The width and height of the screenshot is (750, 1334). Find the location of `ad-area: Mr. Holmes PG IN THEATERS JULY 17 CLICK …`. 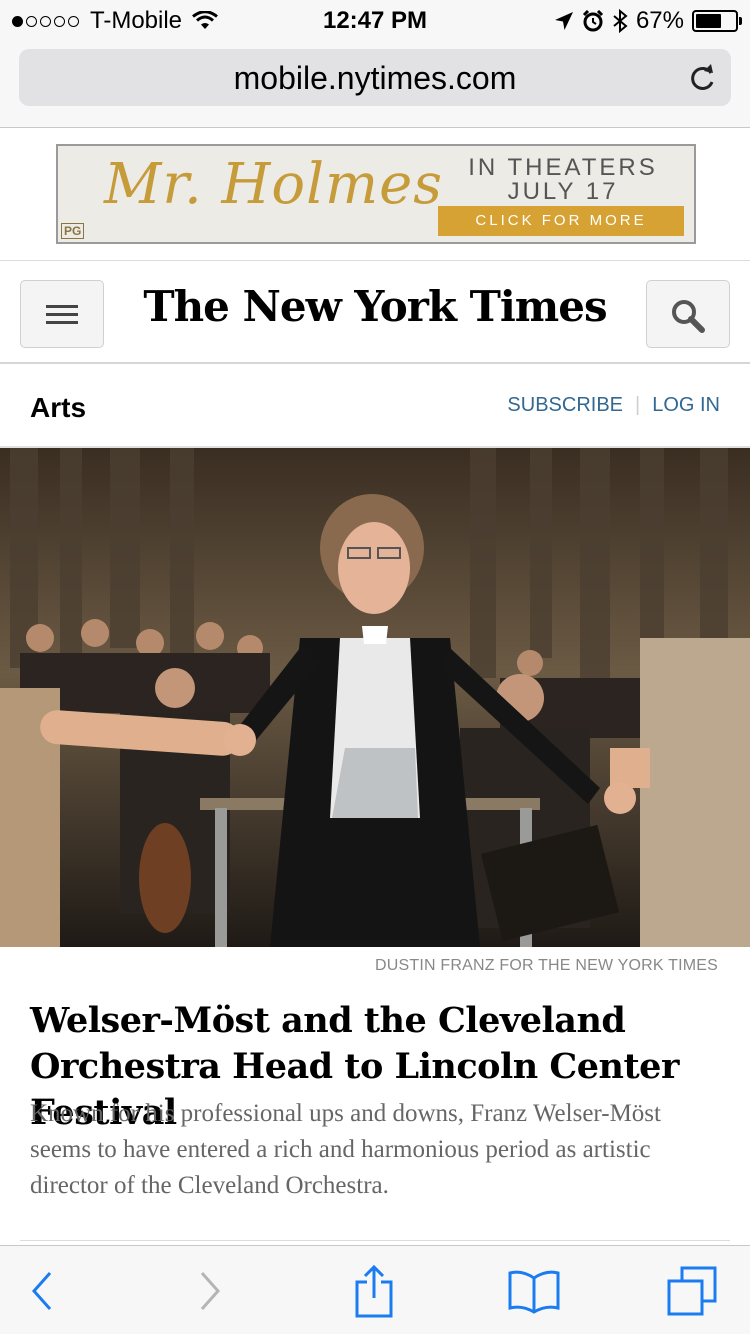

ad-area: Mr. Holmes PG IN THEATERS JULY 17 CLICK … is located at coordinates (375, 195).